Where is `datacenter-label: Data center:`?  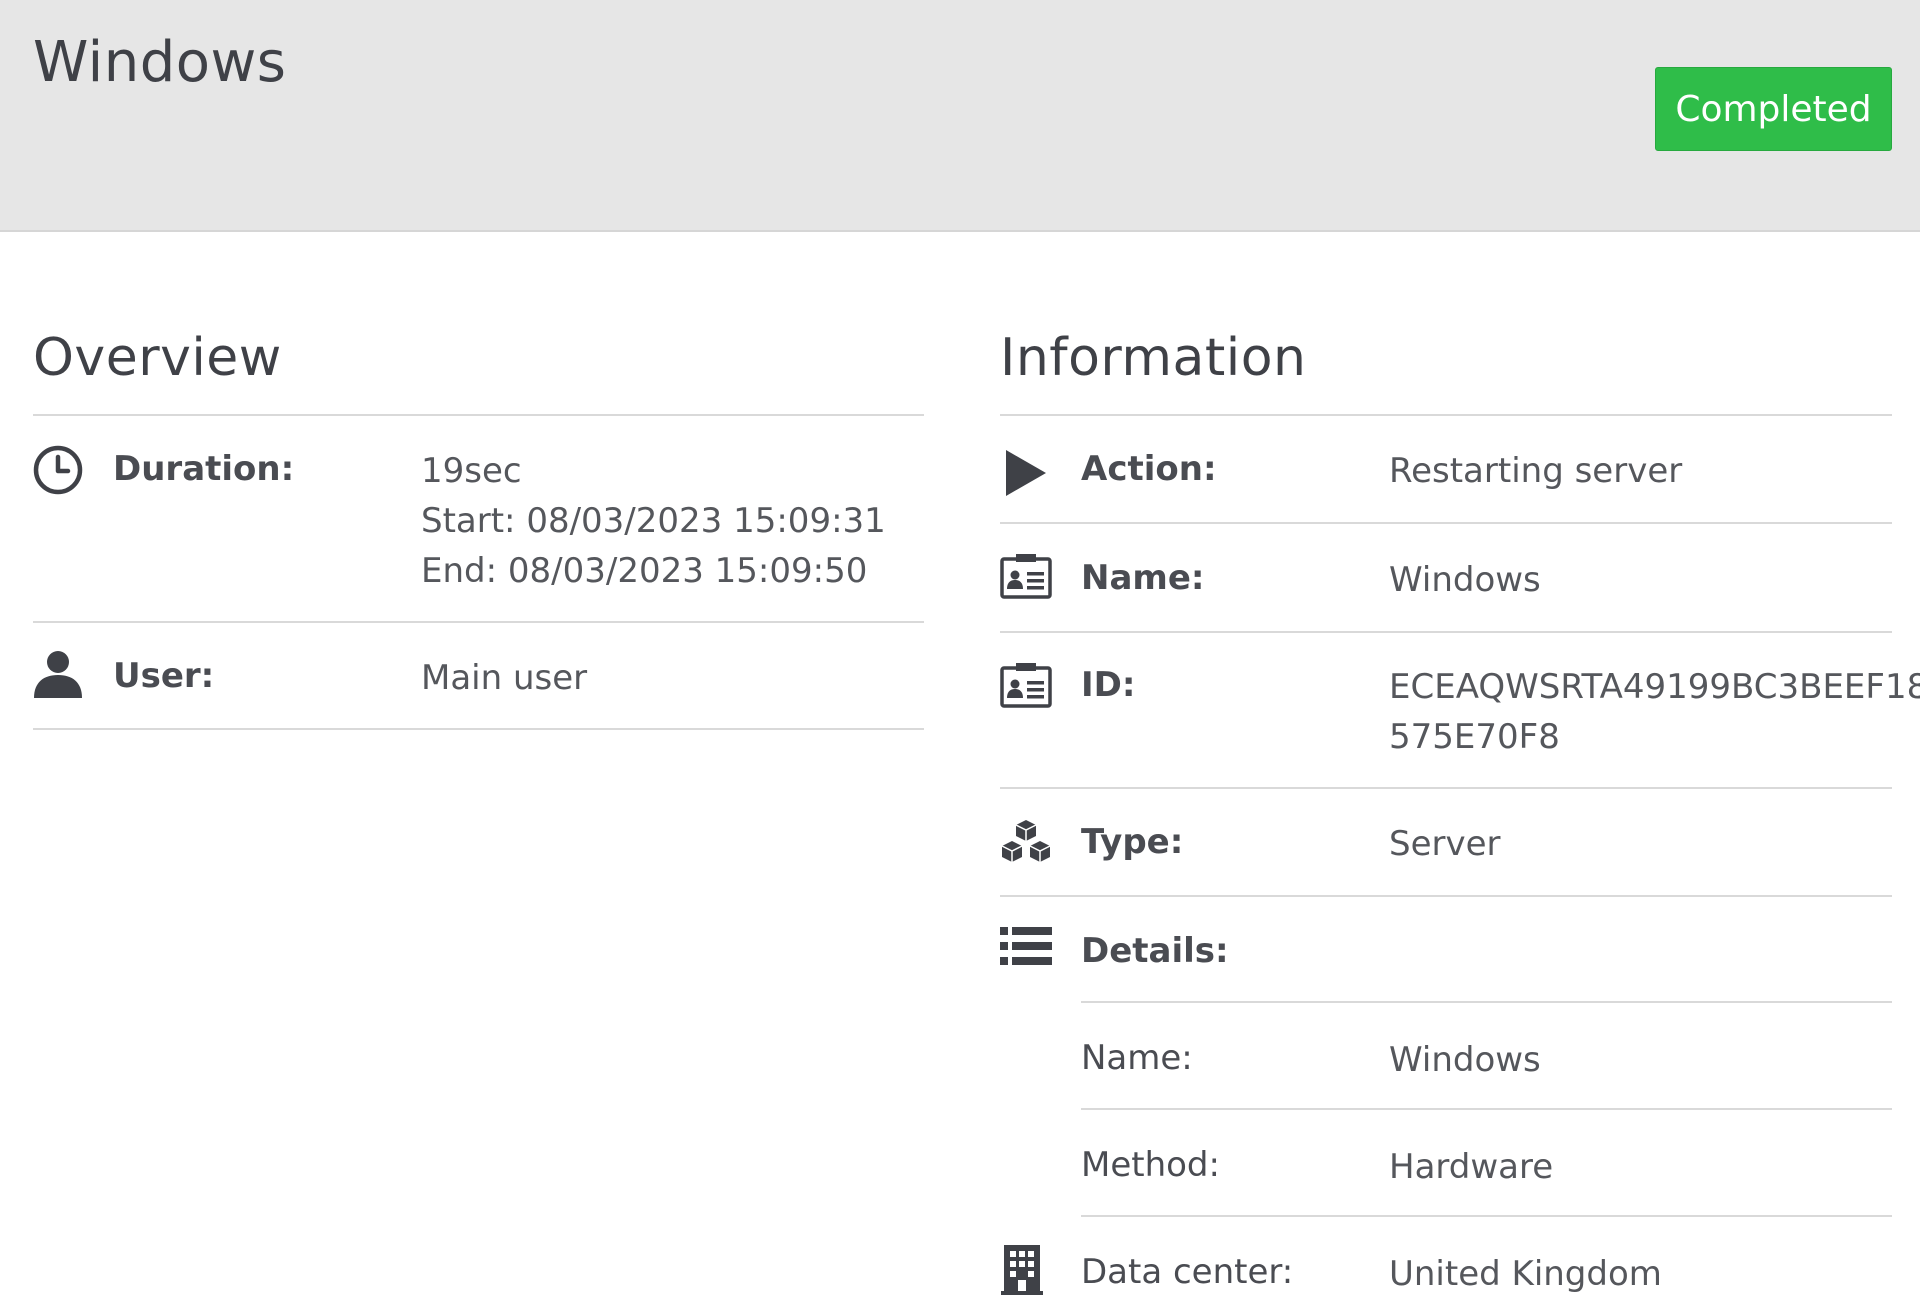 datacenter-label: Data center: is located at coordinates (1187, 1272).